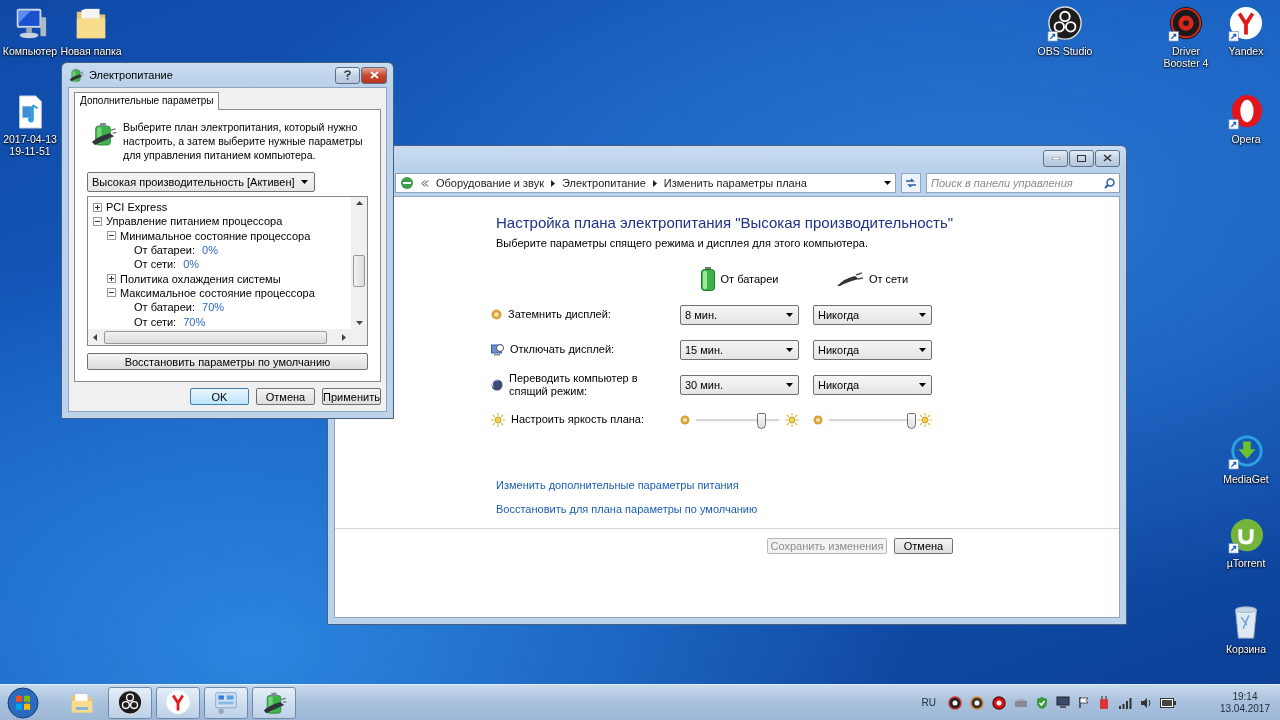 This screenshot has width=1280, height=720. Describe the element at coordinates (1023, 183) in the screenshot. I see `search-field: Поиск в панели управления` at that location.